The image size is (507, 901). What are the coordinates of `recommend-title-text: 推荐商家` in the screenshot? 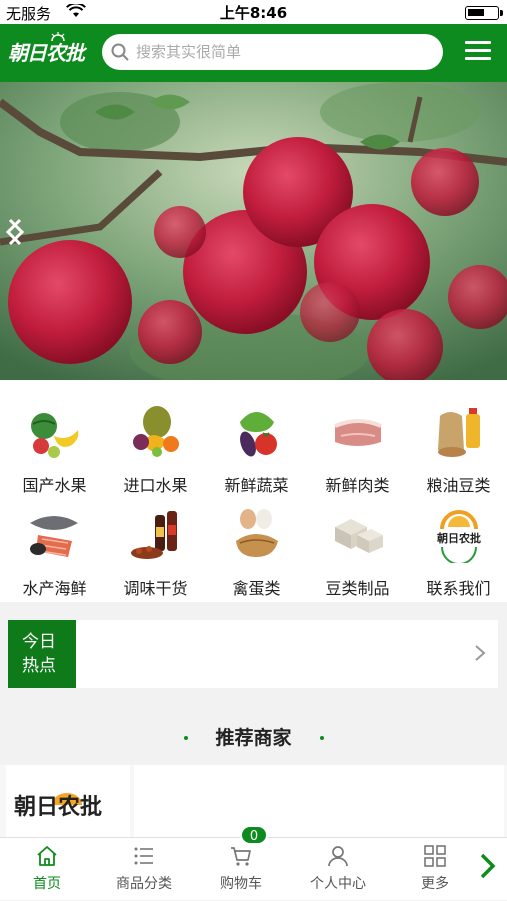 It's located at (253, 738).